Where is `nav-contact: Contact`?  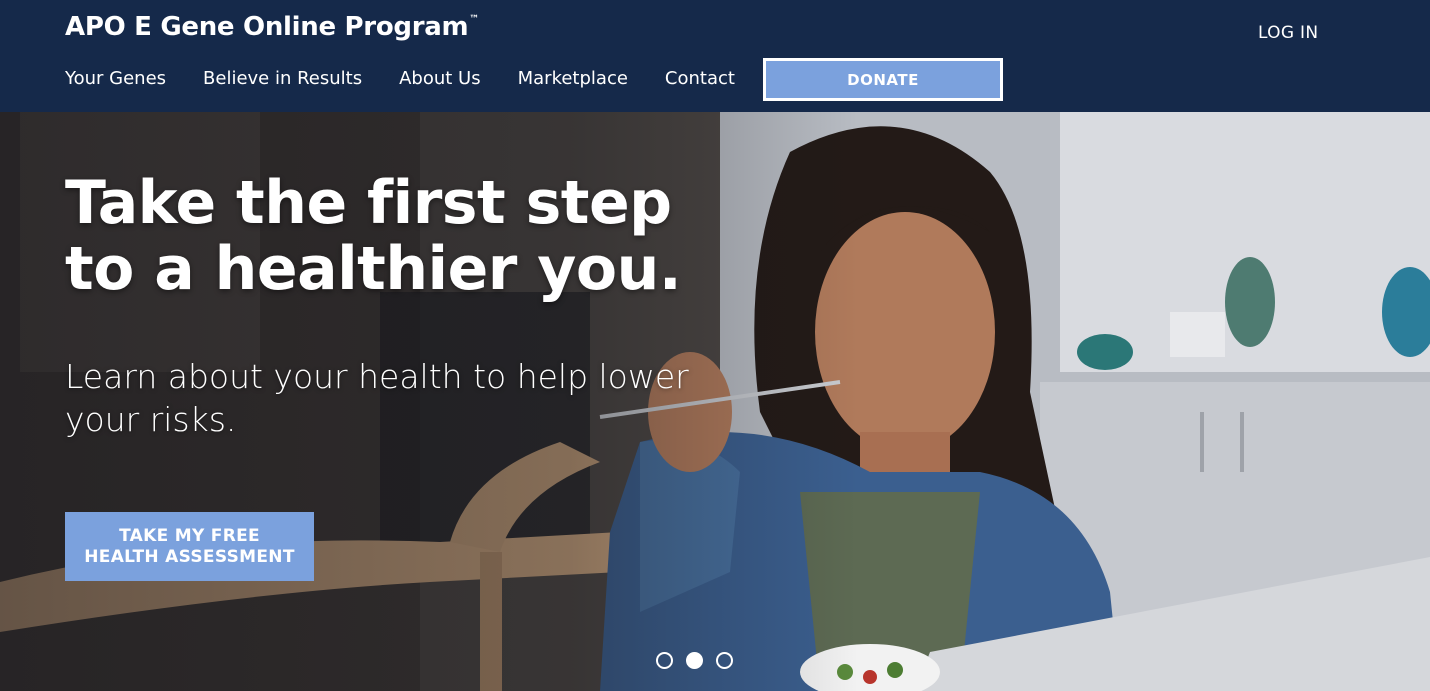
nav-contact: Contact is located at coordinates (700, 78).